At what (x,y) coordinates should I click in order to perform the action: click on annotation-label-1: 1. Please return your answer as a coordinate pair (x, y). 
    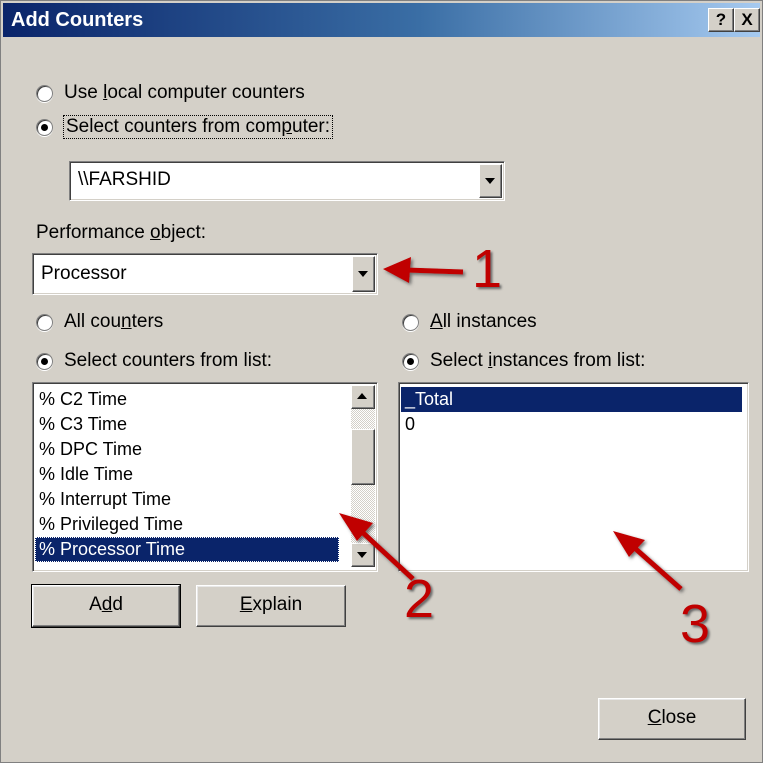
    Looking at the image, I should click on (487, 269).